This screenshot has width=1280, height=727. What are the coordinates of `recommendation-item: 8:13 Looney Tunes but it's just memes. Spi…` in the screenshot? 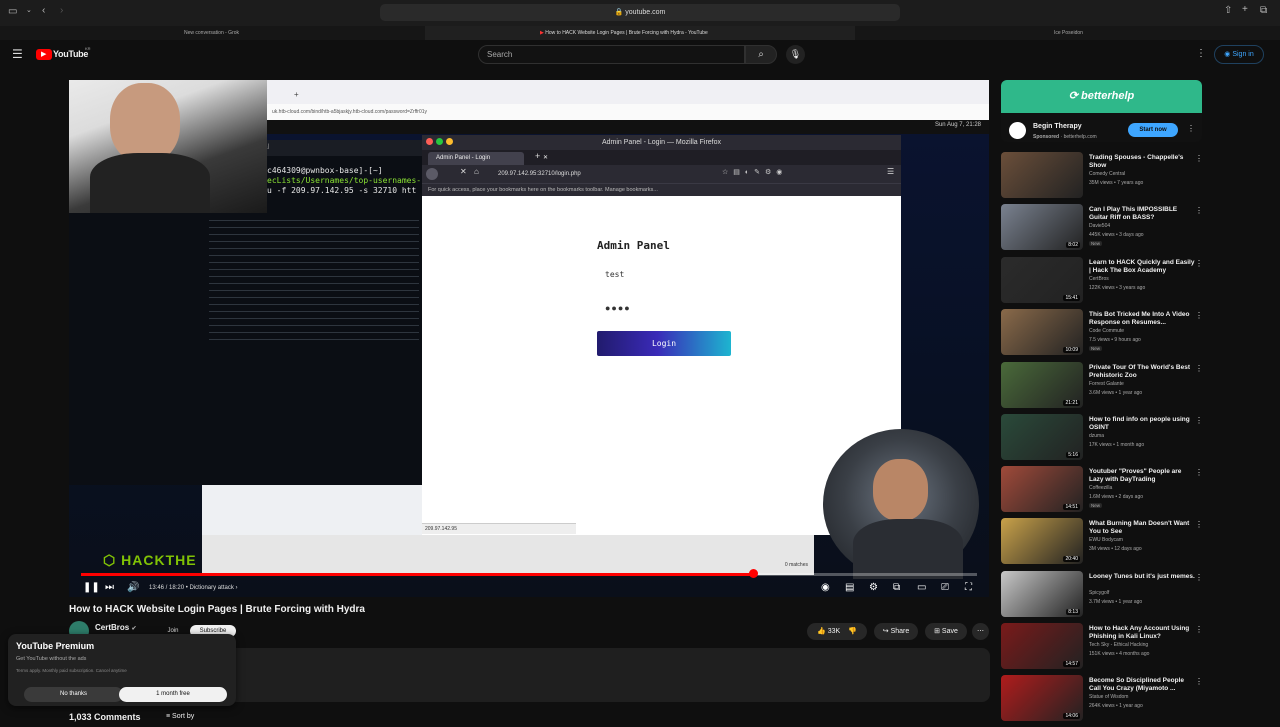 It's located at (1106, 597).